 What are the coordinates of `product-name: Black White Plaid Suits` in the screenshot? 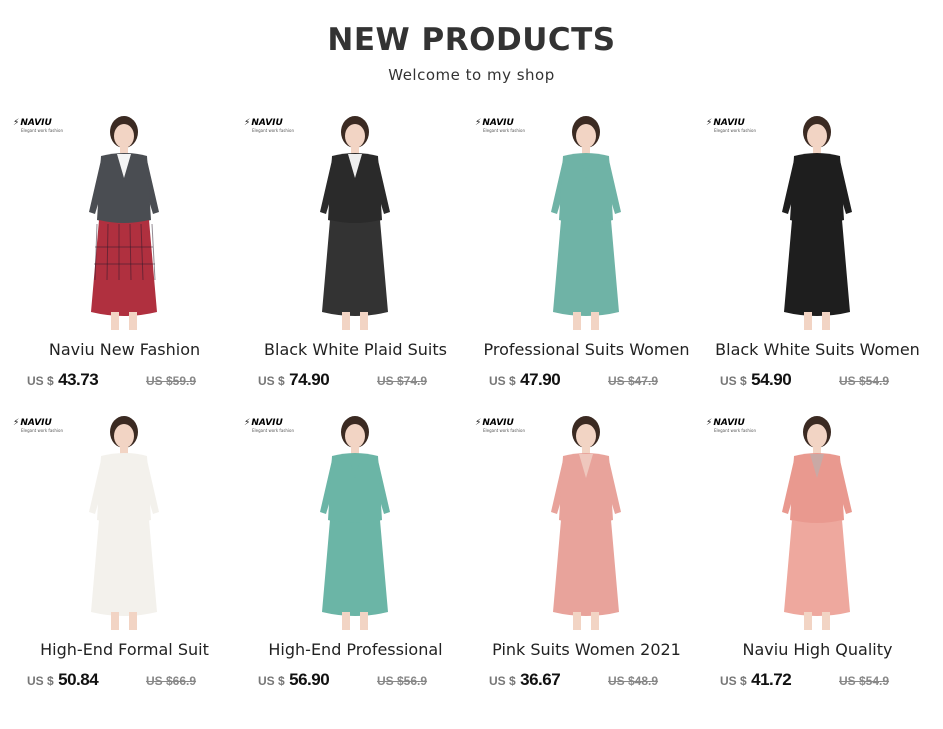 It's located at (355, 349).